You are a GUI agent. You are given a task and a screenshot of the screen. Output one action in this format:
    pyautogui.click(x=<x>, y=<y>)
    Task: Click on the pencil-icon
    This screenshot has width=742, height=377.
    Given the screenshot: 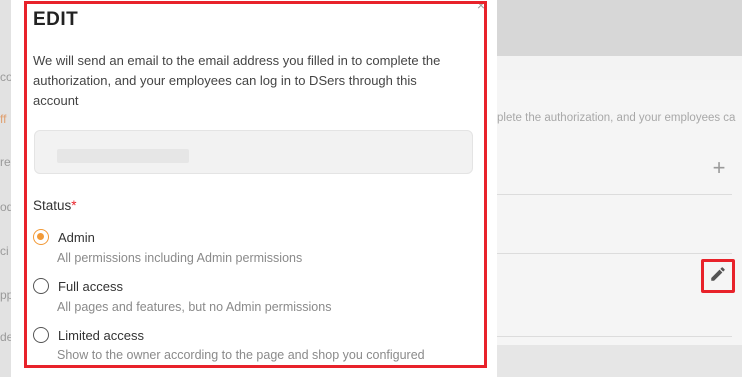 What is the action you would take?
    pyautogui.click(x=718, y=276)
    